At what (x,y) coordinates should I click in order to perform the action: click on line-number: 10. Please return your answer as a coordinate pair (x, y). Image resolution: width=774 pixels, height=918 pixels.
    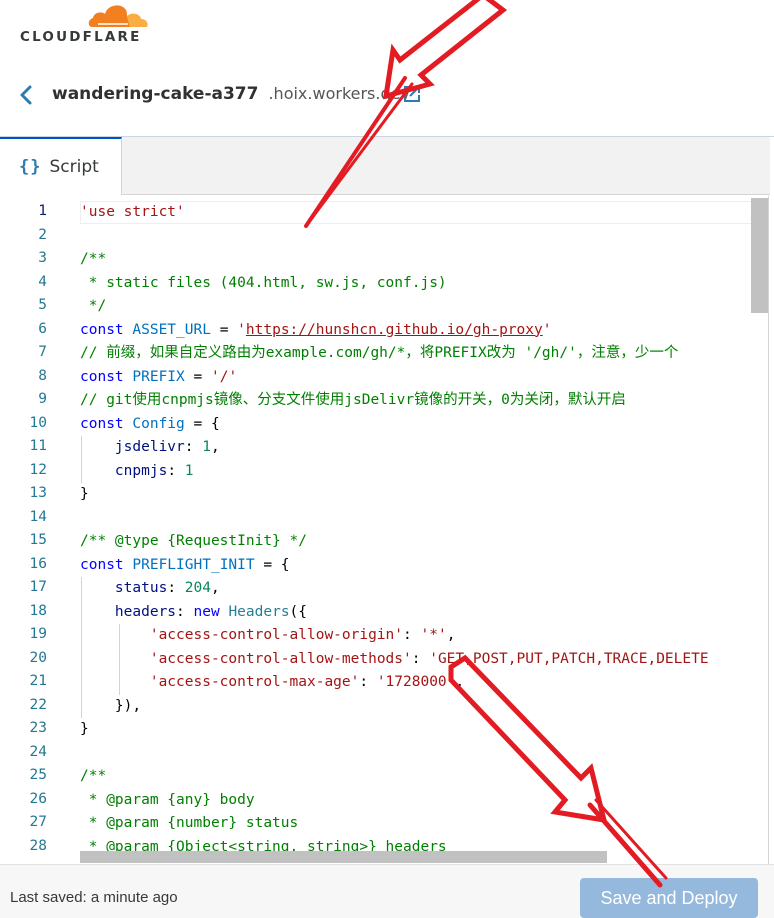
    Looking at the image, I should click on (38, 422).